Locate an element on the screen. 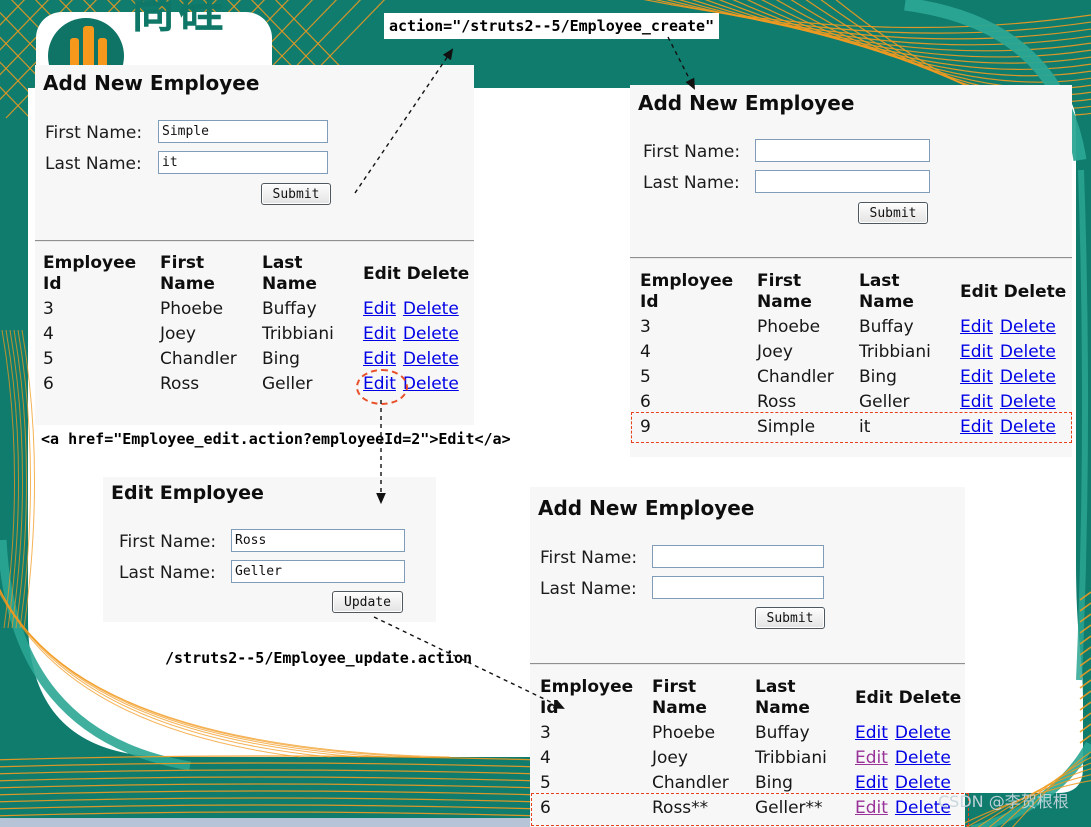 This screenshot has width=1091, height=827. first-cell: Ross is located at coordinates (180, 384).